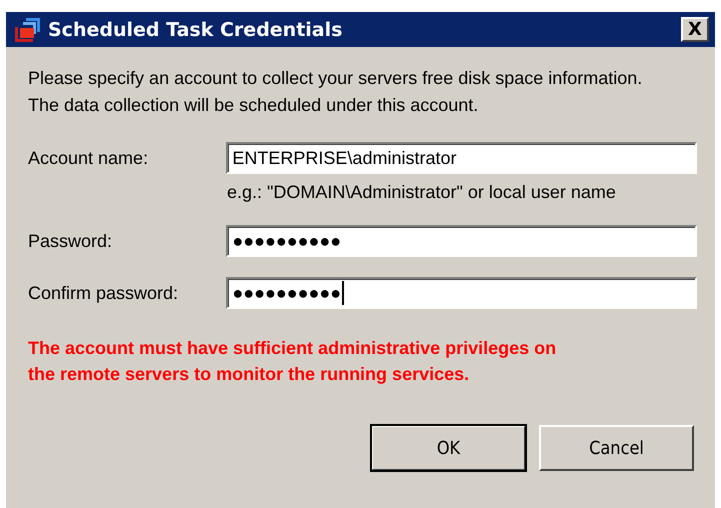  I want to click on intro-text: Please specify an account to collect your servers free disk space information. The data collection will be scheduled under this account., so click(336, 91).